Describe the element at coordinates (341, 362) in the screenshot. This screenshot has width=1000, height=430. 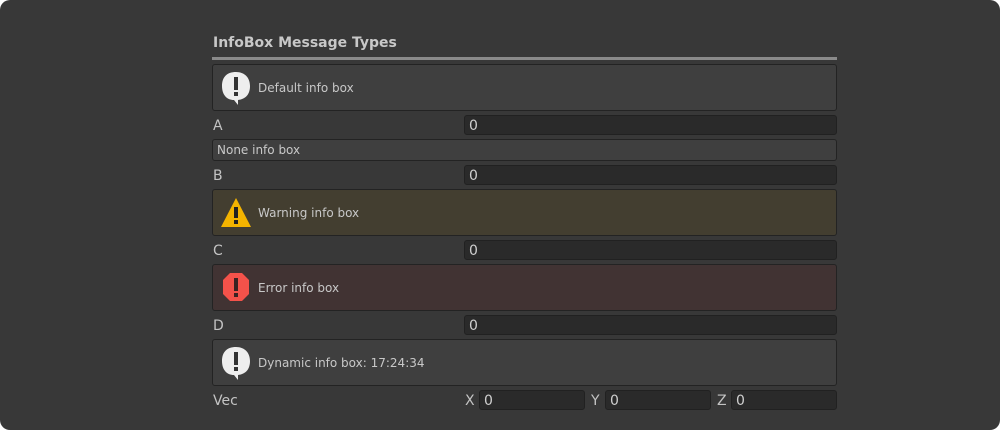
I see `info-box-text: Dynamic info box: 17:24:34` at that location.